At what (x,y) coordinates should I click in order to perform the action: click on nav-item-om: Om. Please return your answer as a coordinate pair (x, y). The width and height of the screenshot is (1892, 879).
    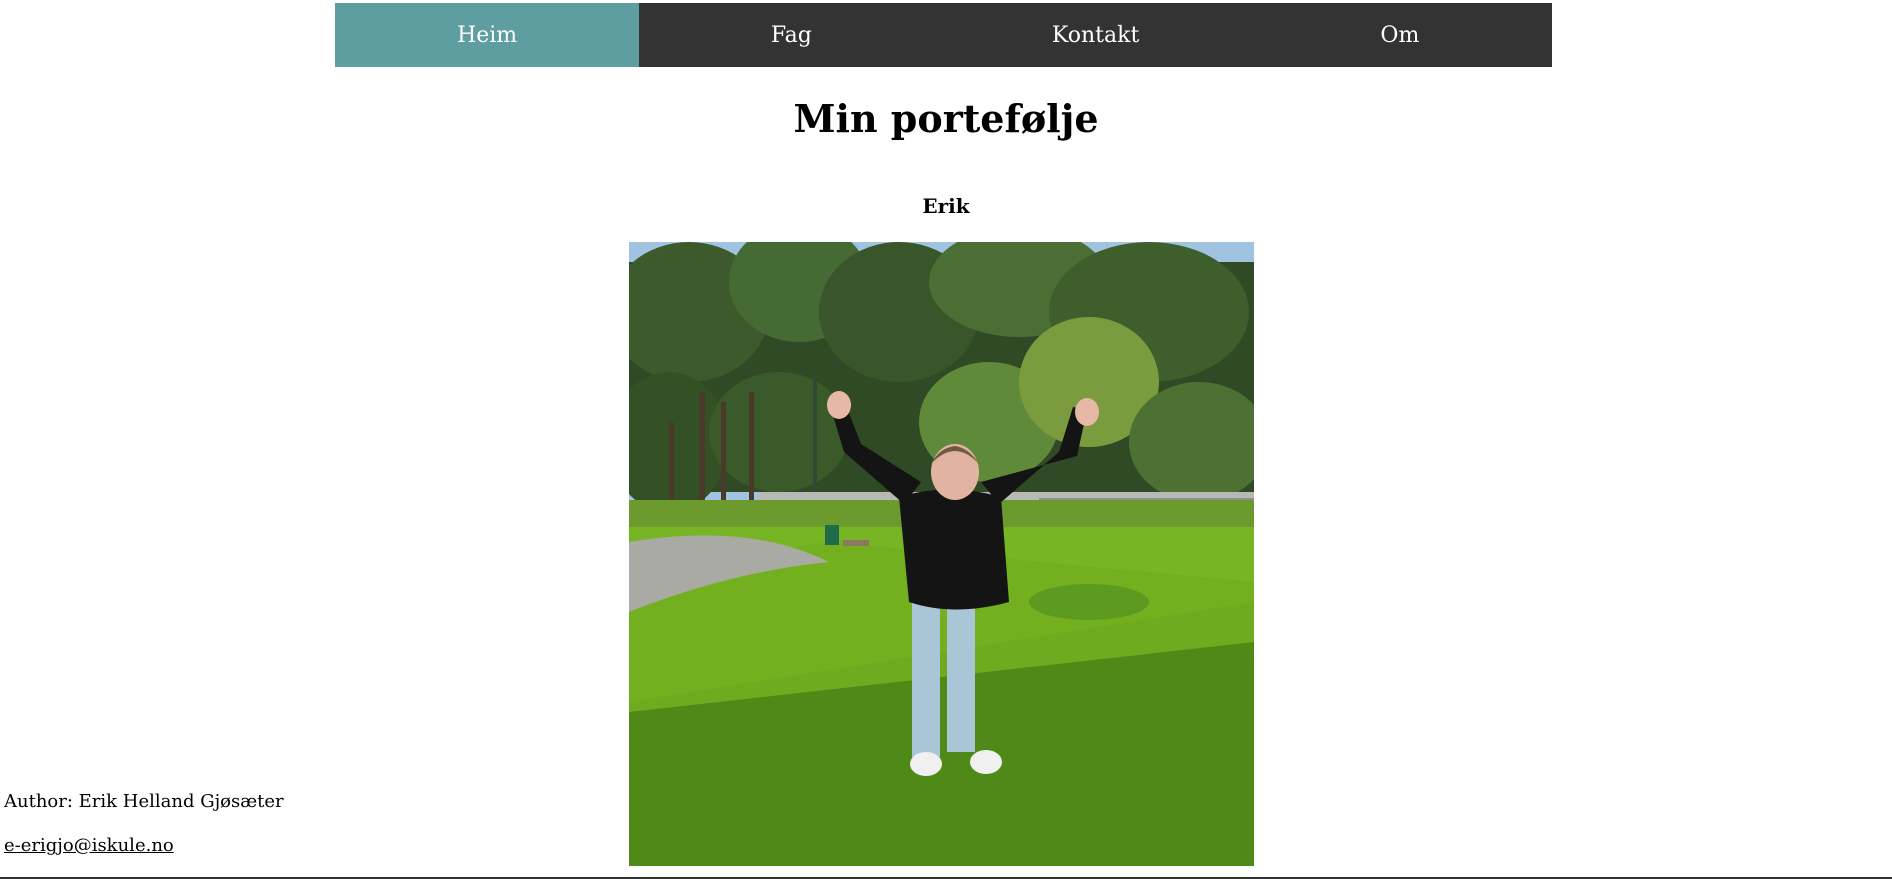
    Looking at the image, I should click on (1400, 35).